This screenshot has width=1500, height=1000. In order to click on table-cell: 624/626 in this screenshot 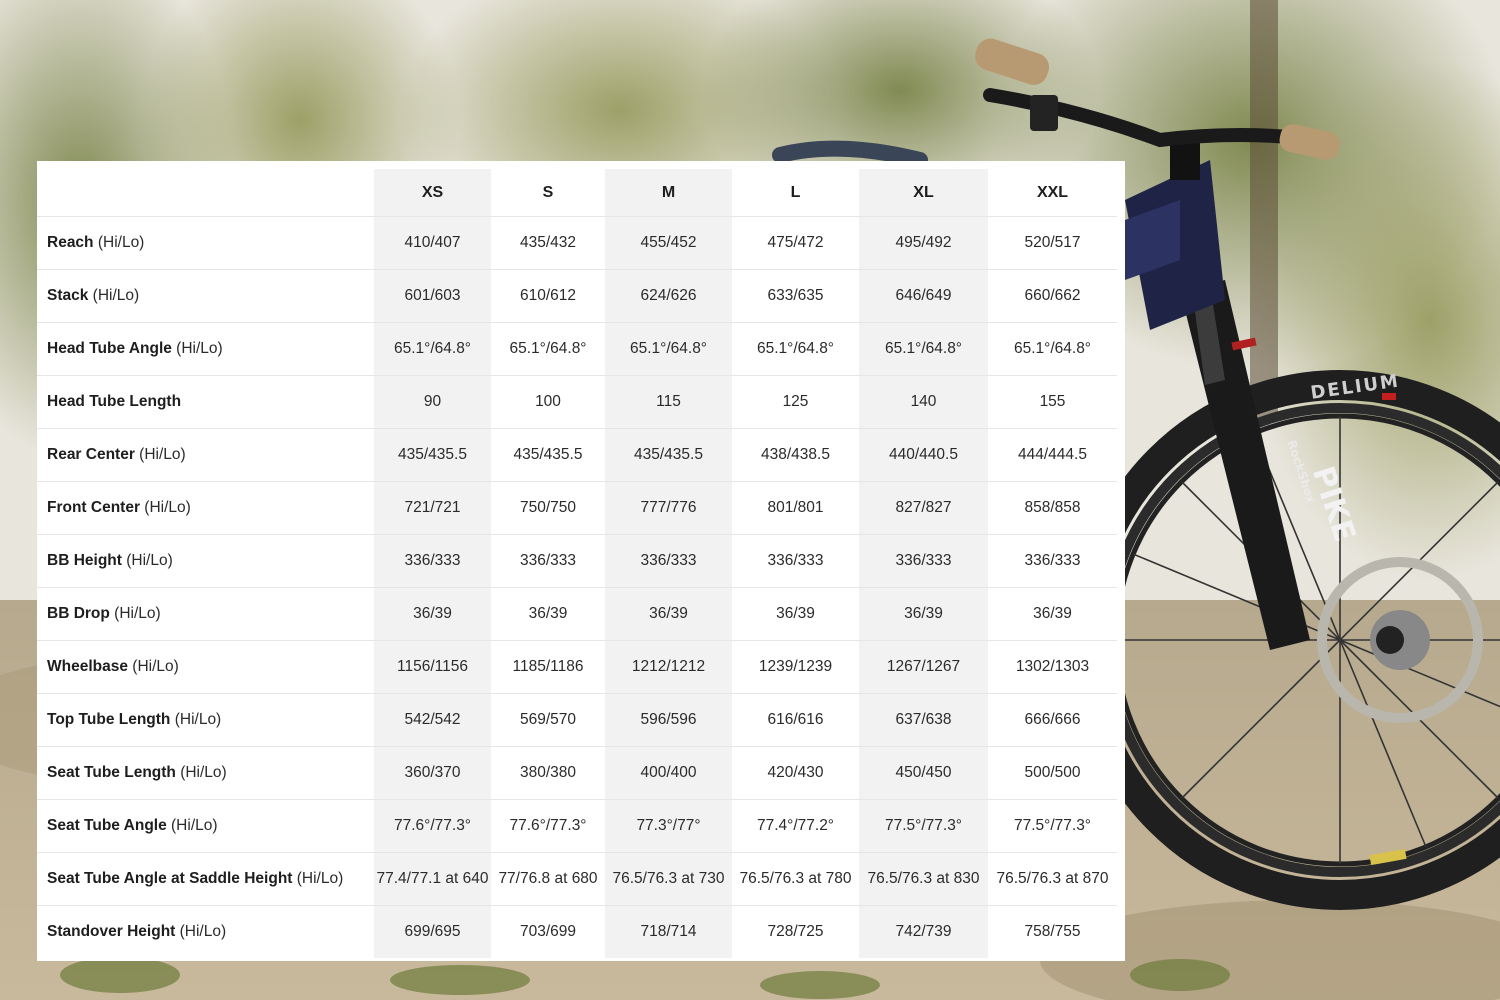, I will do `click(668, 296)`.